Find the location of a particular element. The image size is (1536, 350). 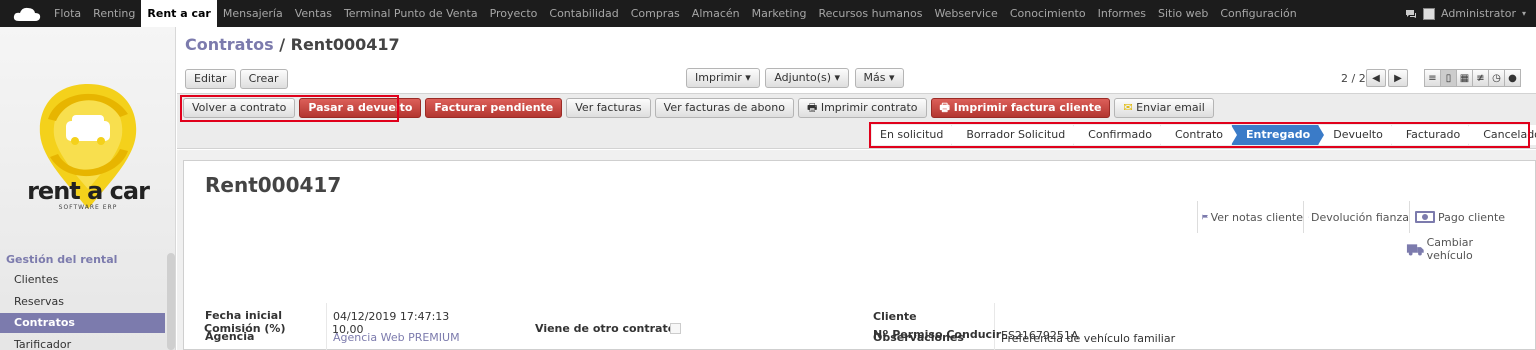

form-icon: ▯ is located at coordinates (1448, 78).